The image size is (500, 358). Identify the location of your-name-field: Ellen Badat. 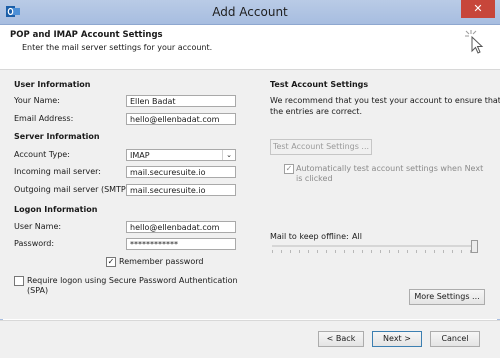
(181, 101).